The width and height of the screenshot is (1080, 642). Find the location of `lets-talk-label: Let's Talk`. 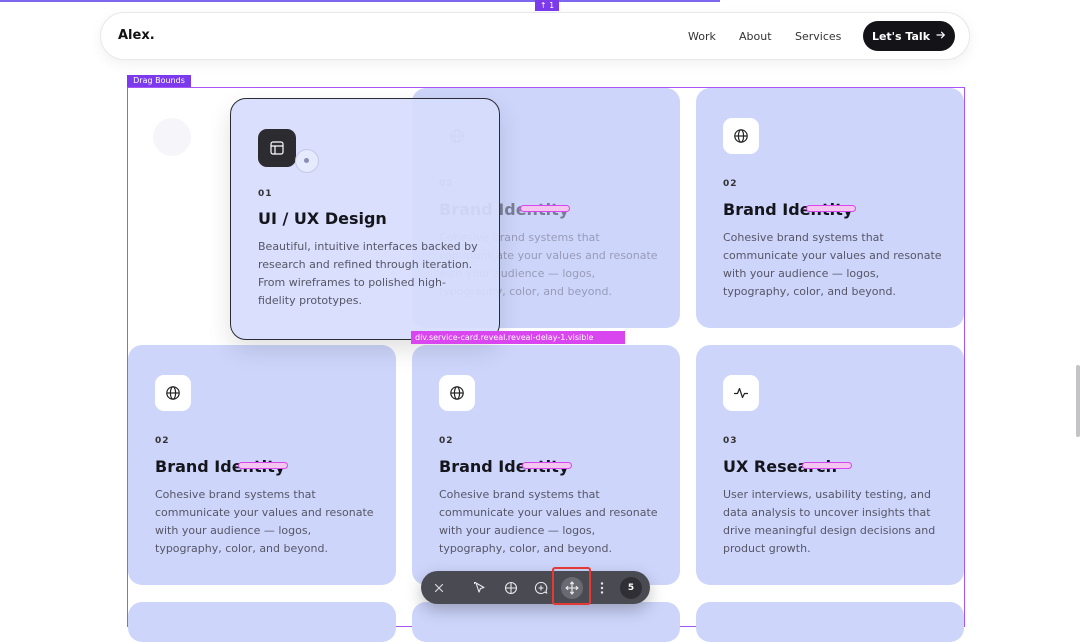

lets-talk-label: Let's Talk is located at coordinates (901, 36).